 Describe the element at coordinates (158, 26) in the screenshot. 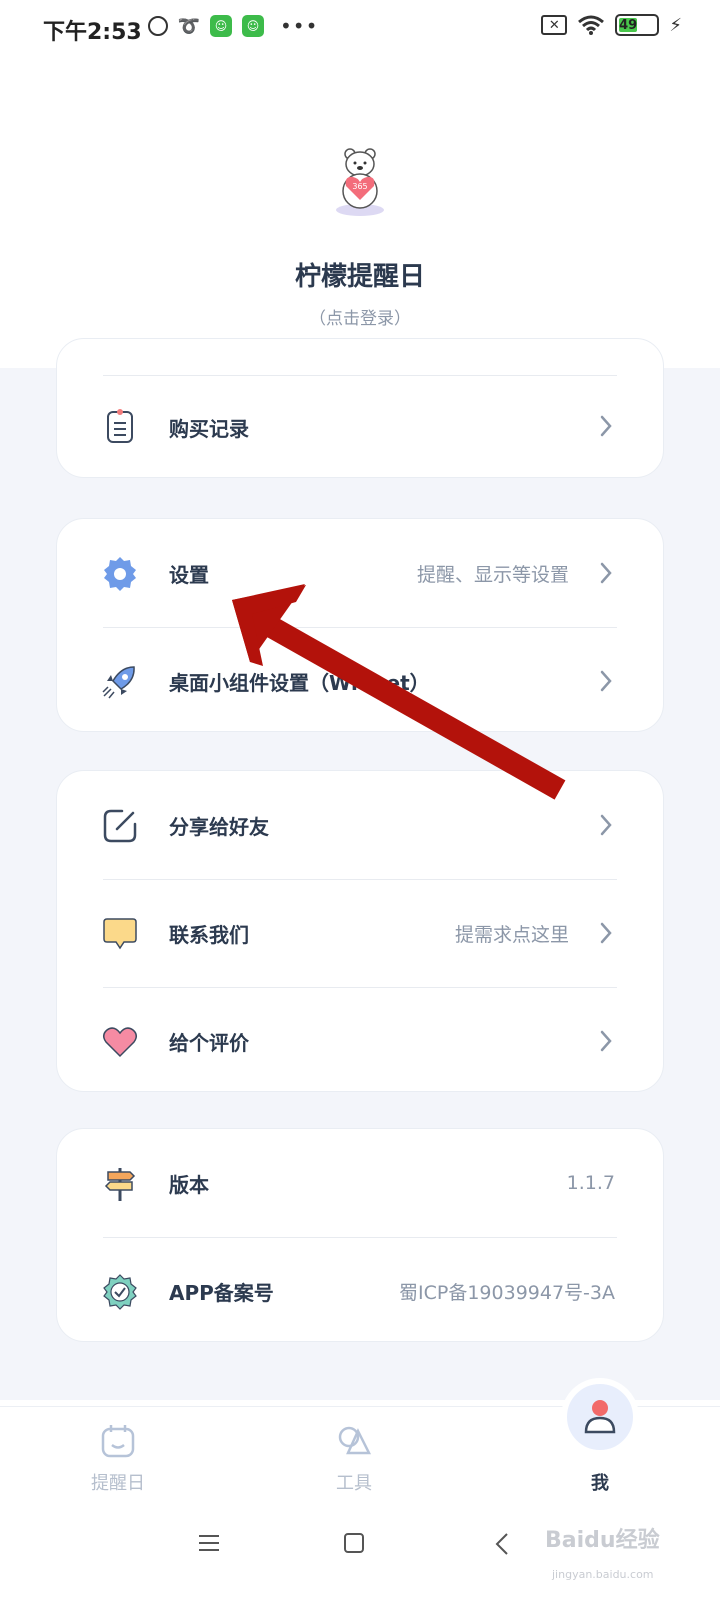

I see `alarm-icon` at that location.